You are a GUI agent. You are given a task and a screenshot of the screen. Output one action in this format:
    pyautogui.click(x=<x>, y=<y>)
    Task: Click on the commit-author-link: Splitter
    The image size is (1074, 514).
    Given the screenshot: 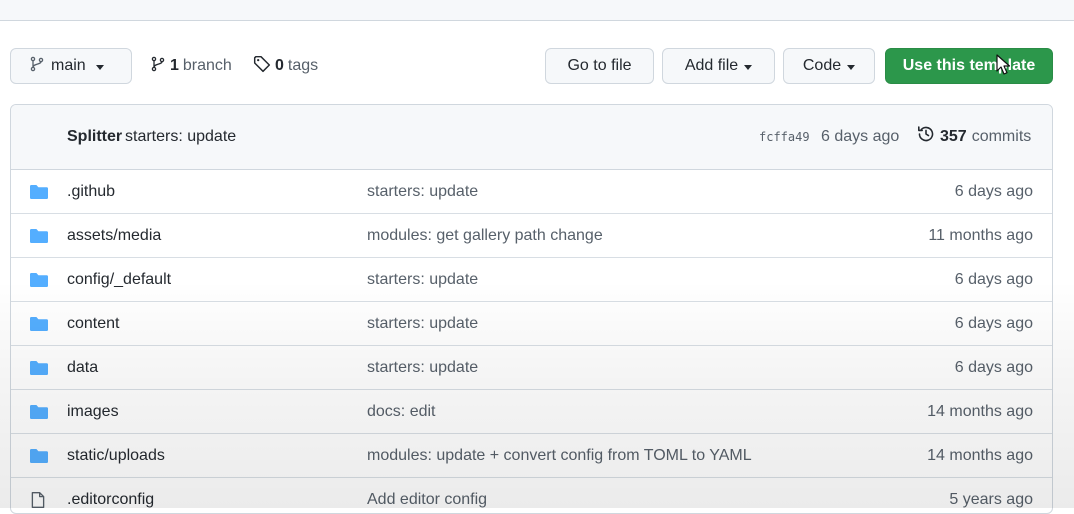 What is the action you would take?
    pyautogui.click(x=94, y=137)
    